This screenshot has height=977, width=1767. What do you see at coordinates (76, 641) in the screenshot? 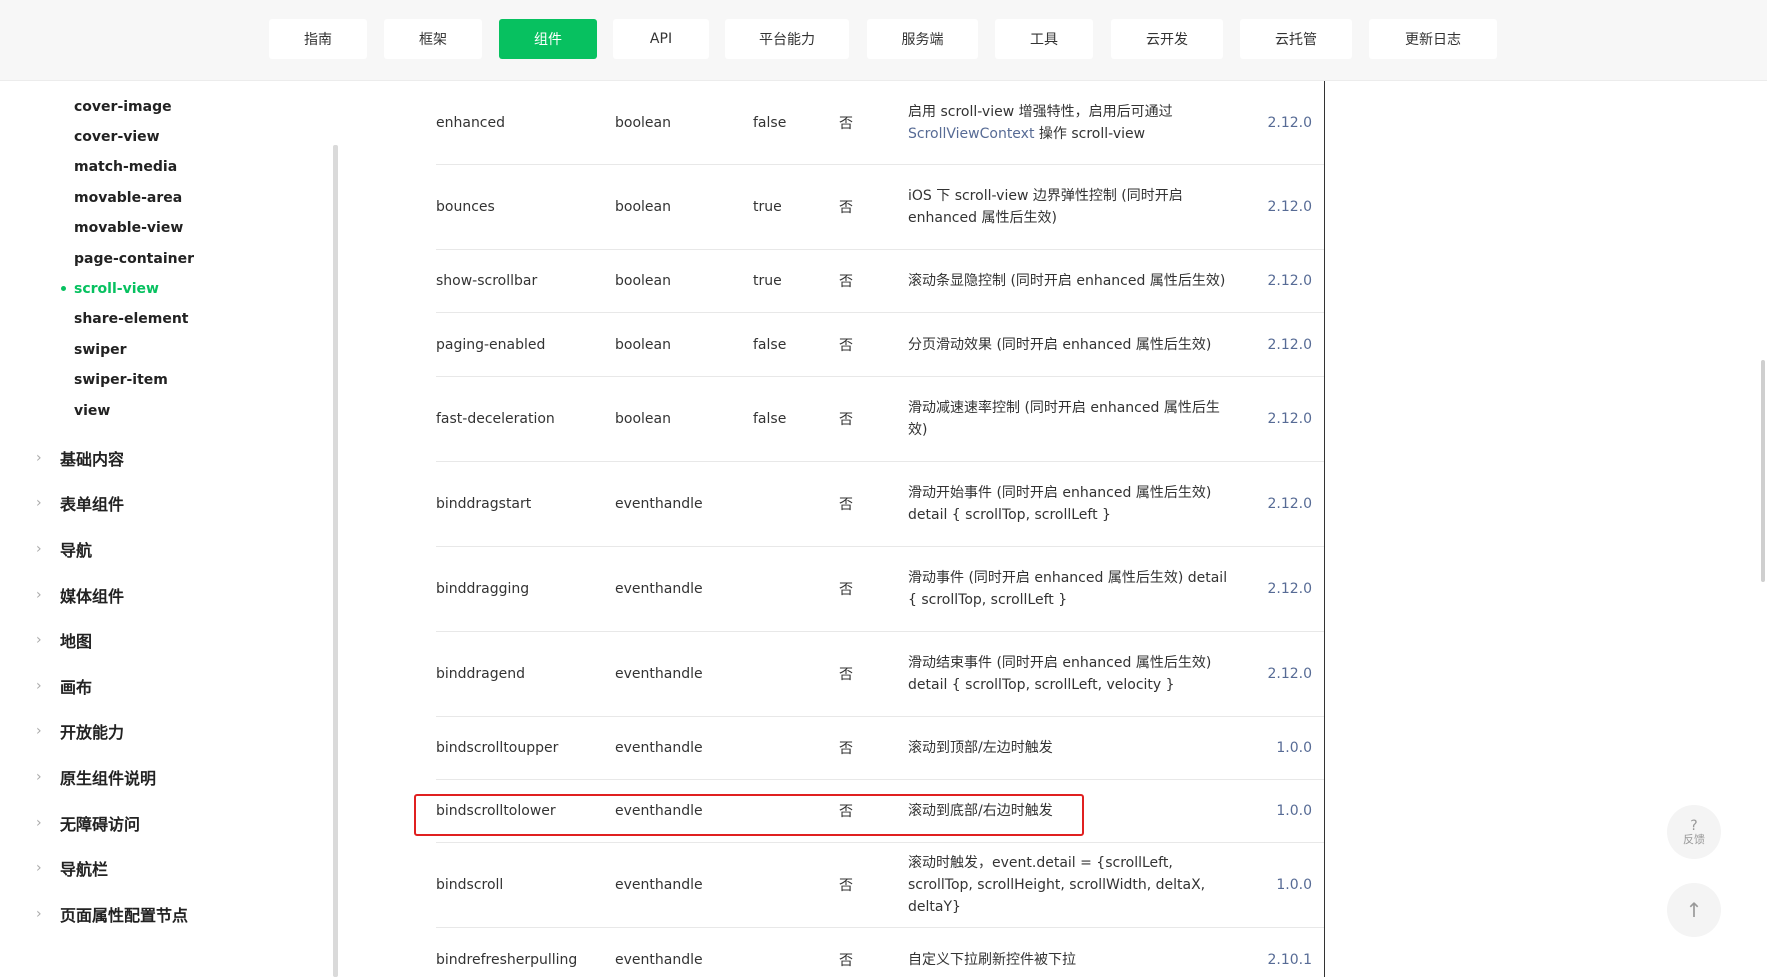
I see `sidebar-category-label: 地图` at bounding box center [76, 641].